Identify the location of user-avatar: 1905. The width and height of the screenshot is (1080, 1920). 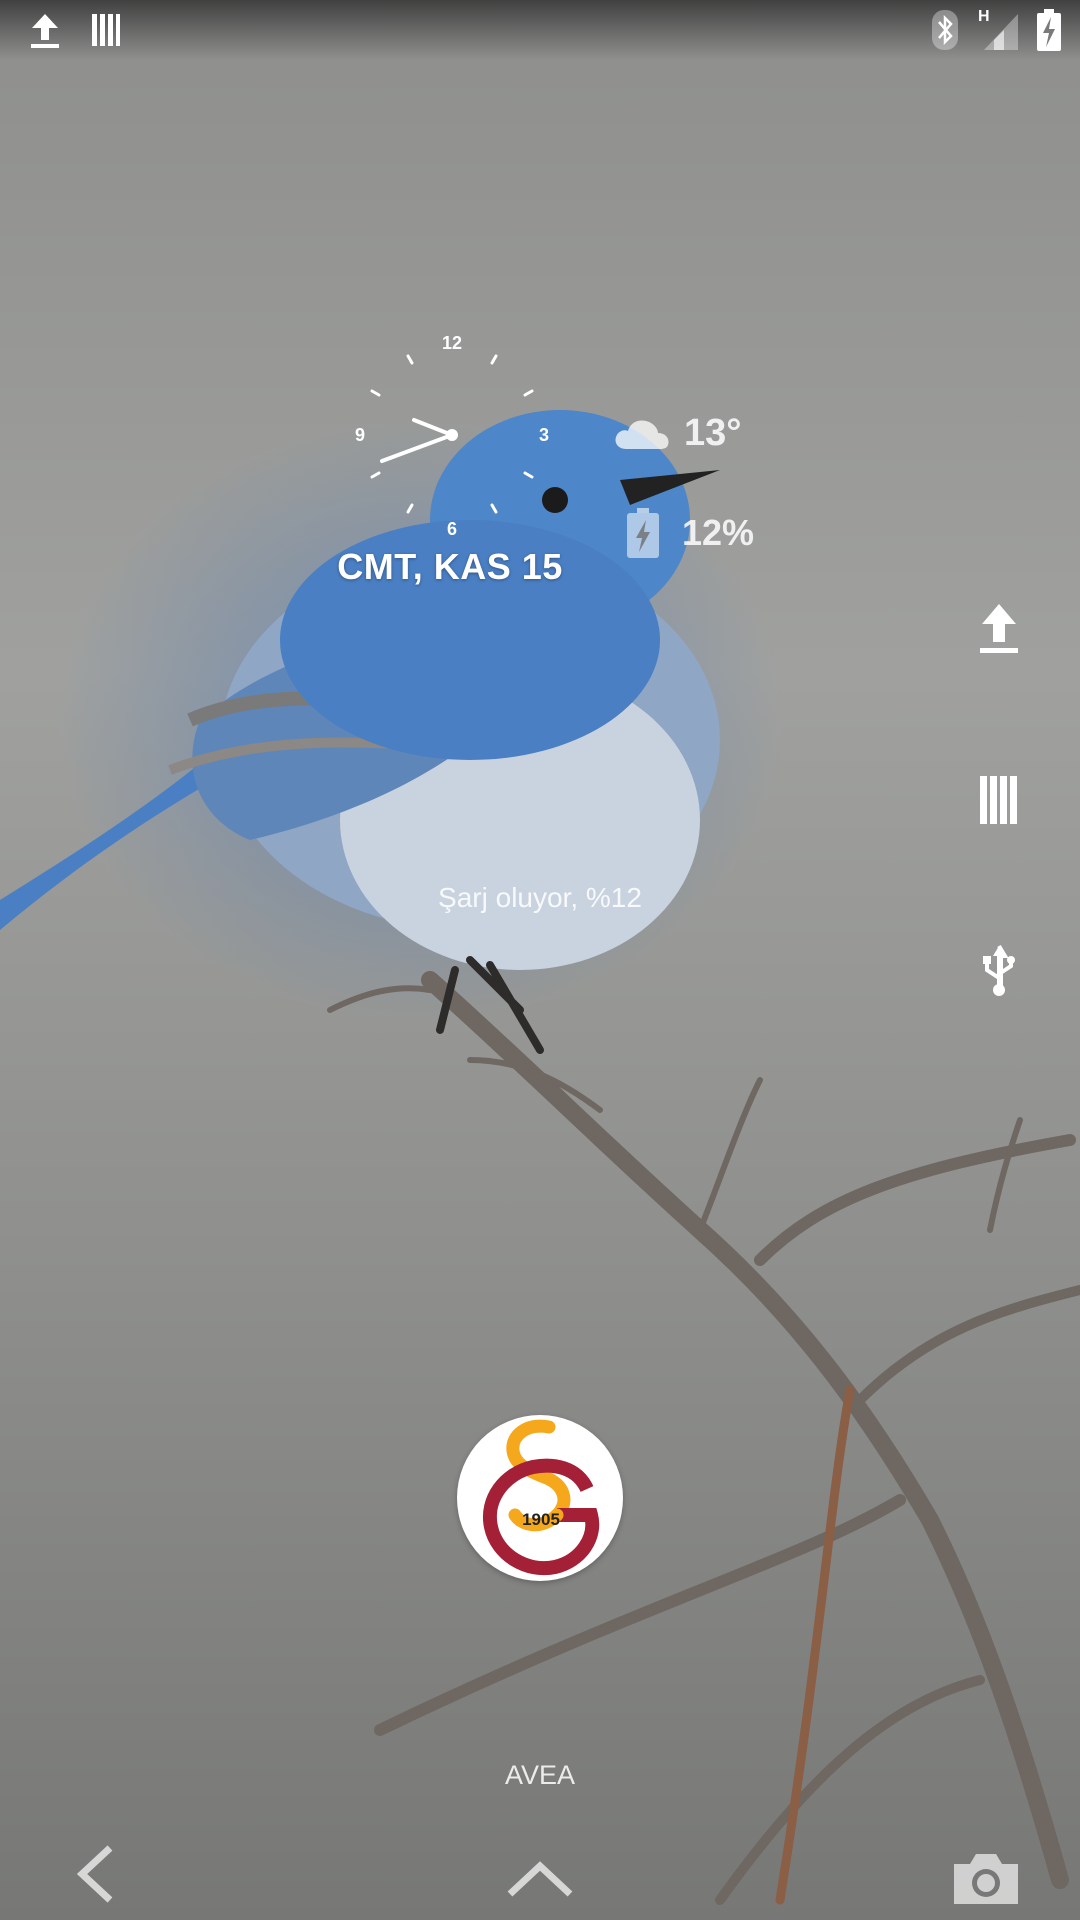
(540, 1498).